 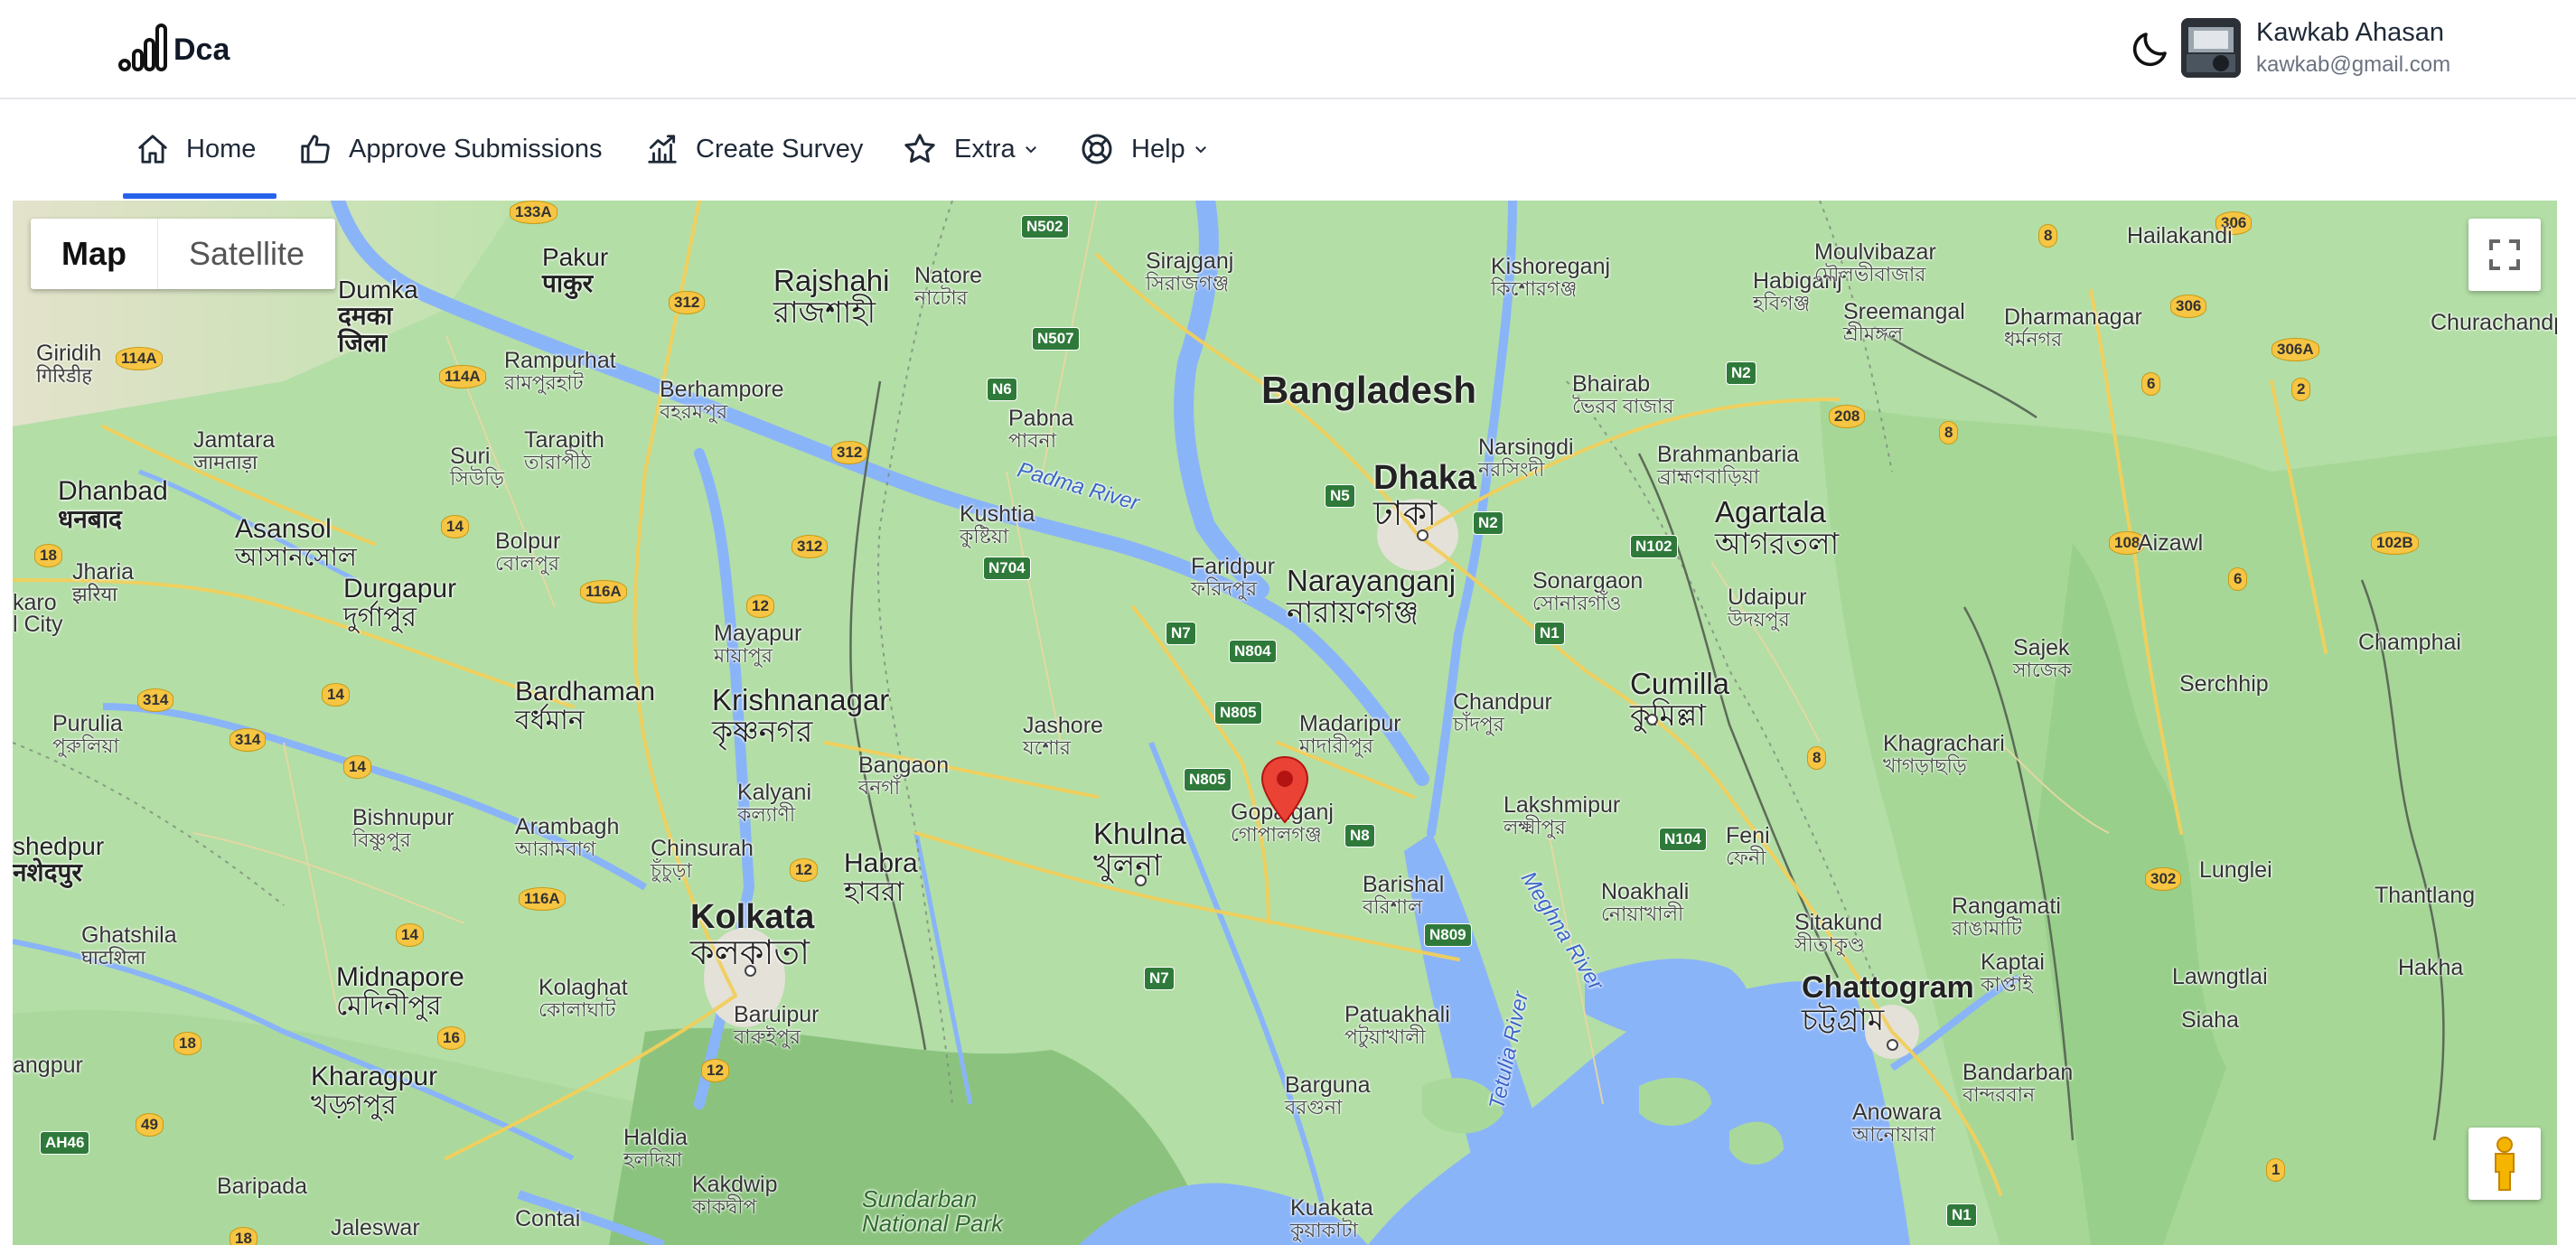 What do you see at coordinates (59, 859) in the screenshot?
I see `map-label-city: shedpur नशेदपुर` at bounding box center [59, 859].